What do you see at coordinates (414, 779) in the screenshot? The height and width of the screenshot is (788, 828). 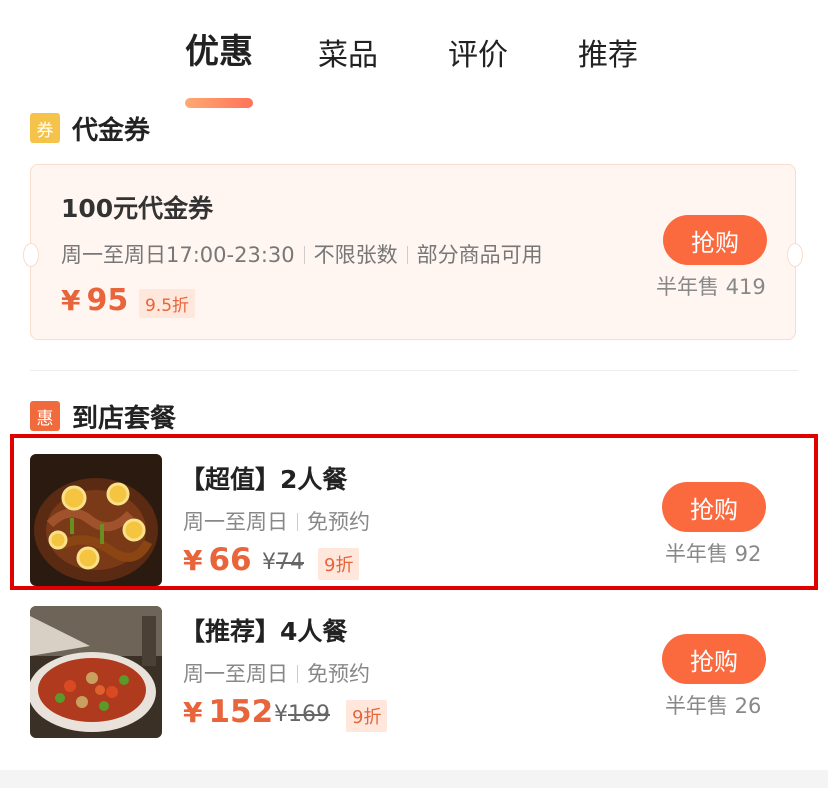 I see `bottom-strip` at bounding box center [414, 779].